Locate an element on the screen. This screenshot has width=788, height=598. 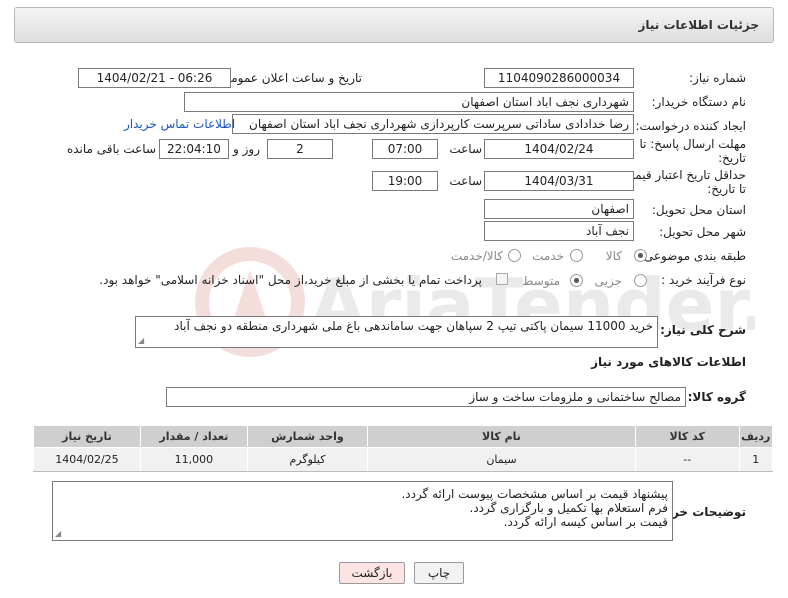
col-header-row-number: ردیف is located at coordinates (756, 436).